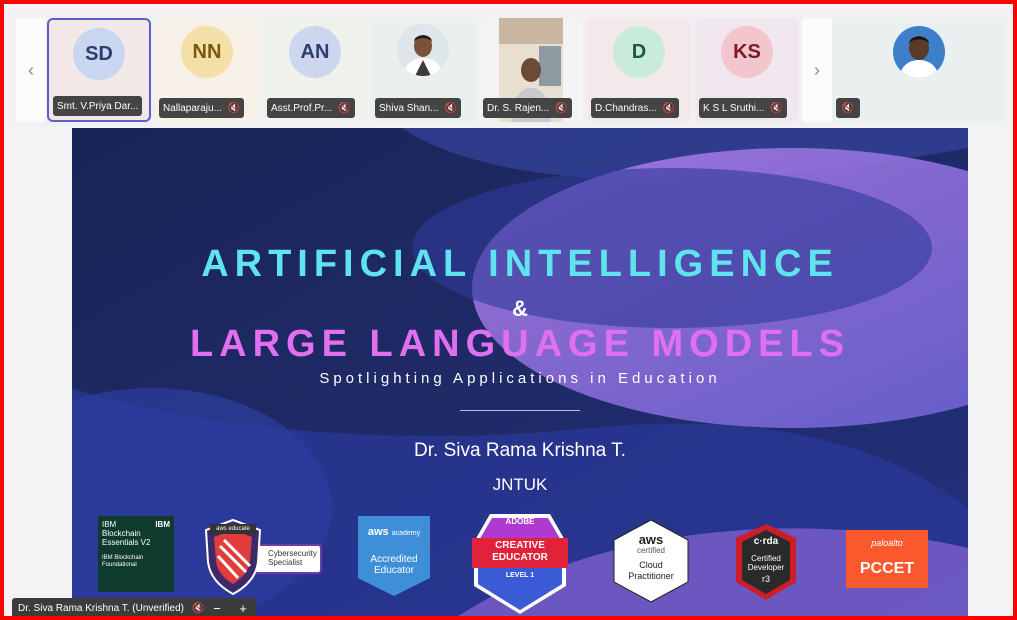  I want to click on participant-tile: Shiva Shan... 🔇, so click(423, 70).